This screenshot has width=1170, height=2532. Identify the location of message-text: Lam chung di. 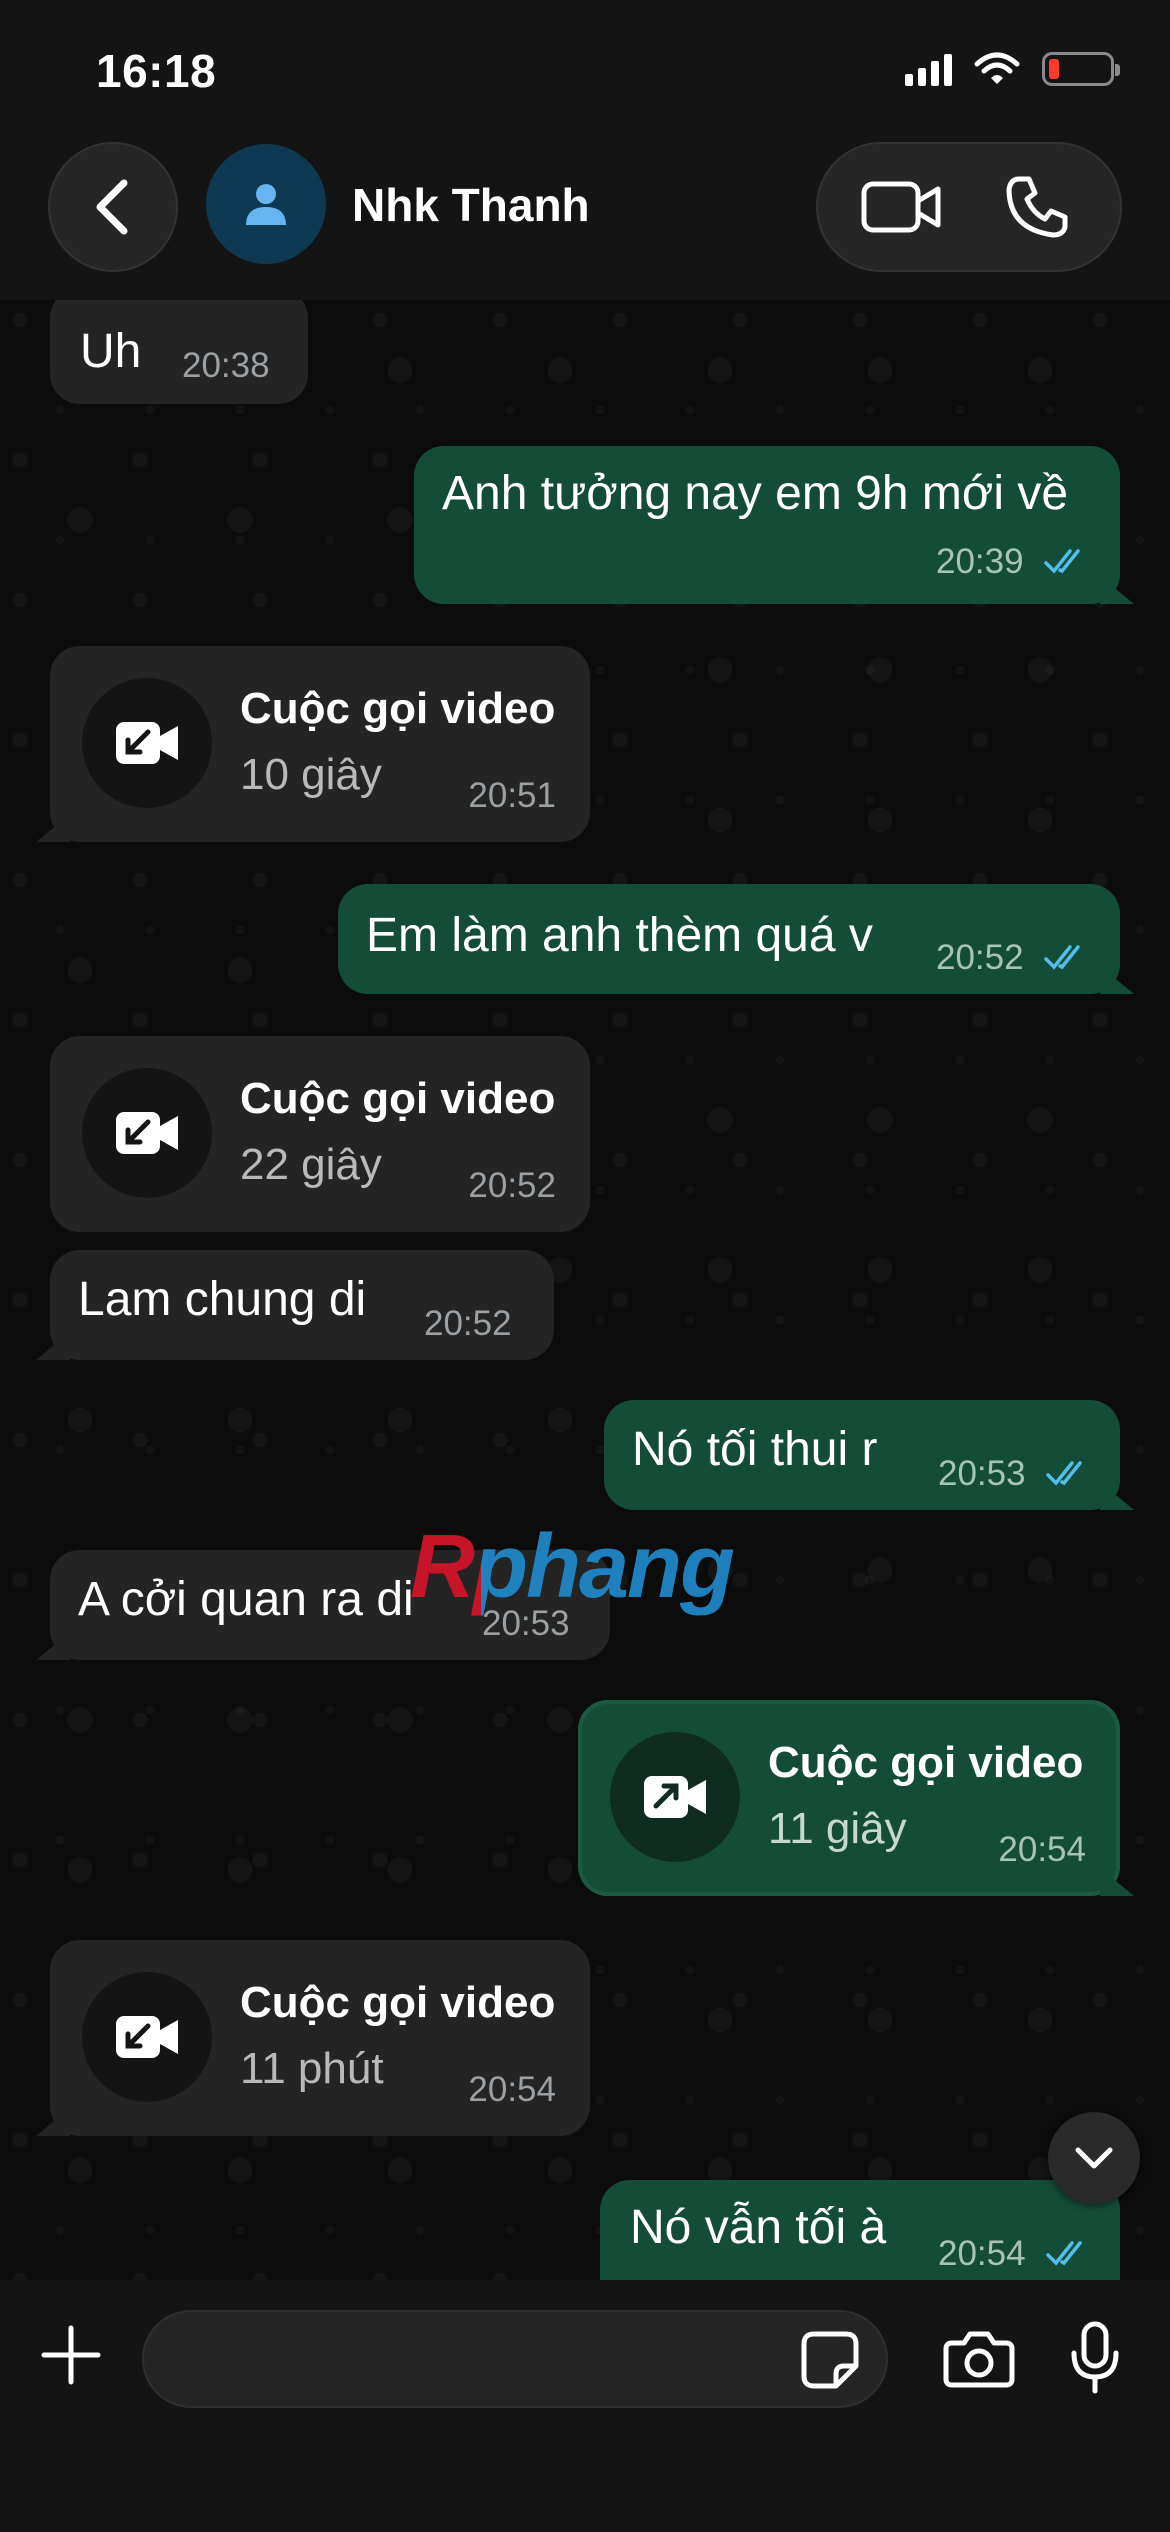
(222, 1299).